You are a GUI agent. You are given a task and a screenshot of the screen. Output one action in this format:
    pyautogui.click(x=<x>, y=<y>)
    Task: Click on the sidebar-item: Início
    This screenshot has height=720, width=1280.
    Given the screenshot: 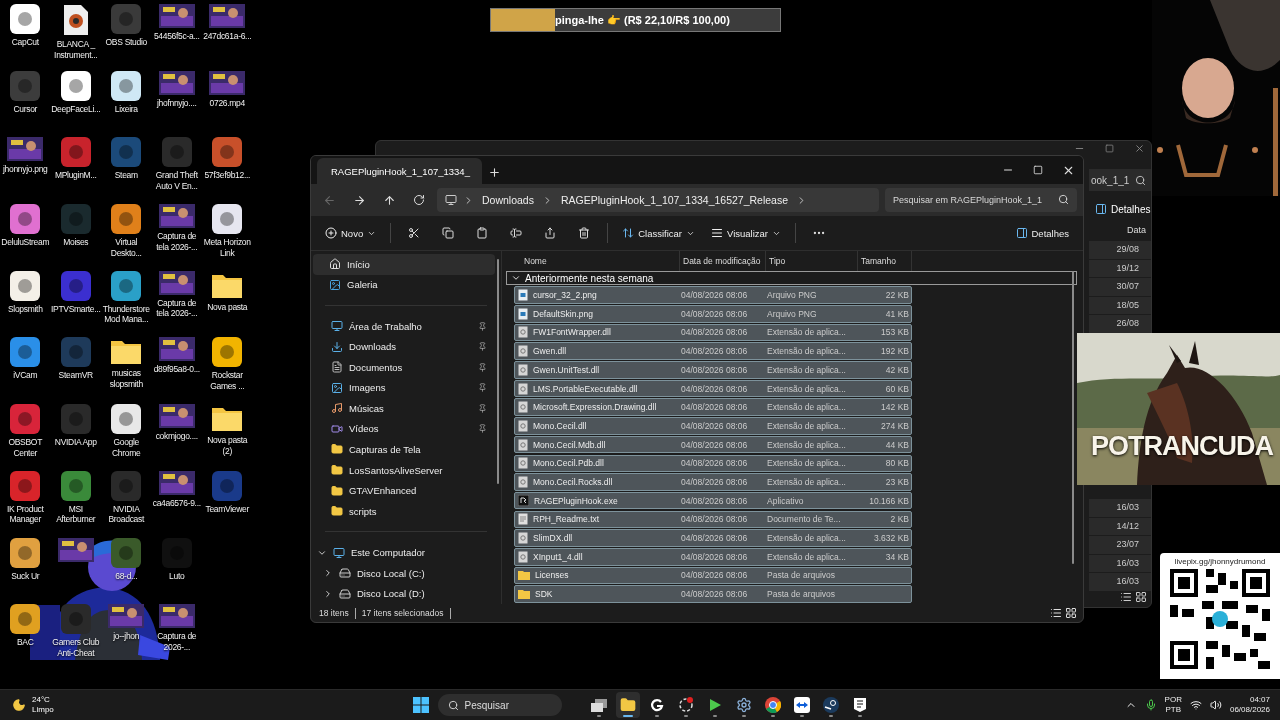 What is the action you would take?
    pyautogui.click(x=404, y=264)
    